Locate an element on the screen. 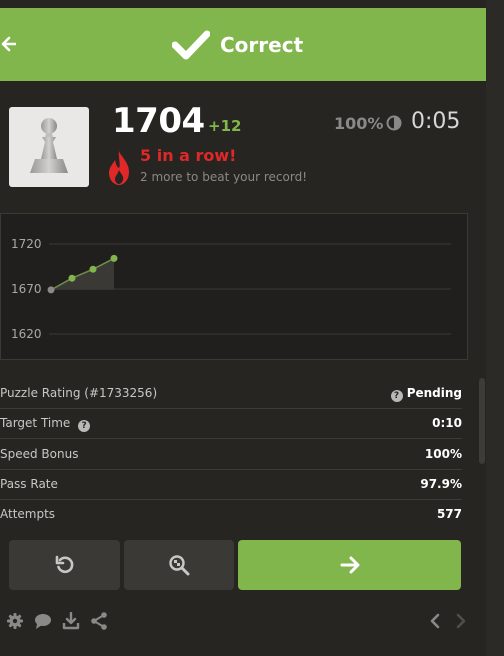 Image resolution: width=504 pixels, height=656 pixels. pass-rate-value: 97.9% is located at coordinates (441, 484).